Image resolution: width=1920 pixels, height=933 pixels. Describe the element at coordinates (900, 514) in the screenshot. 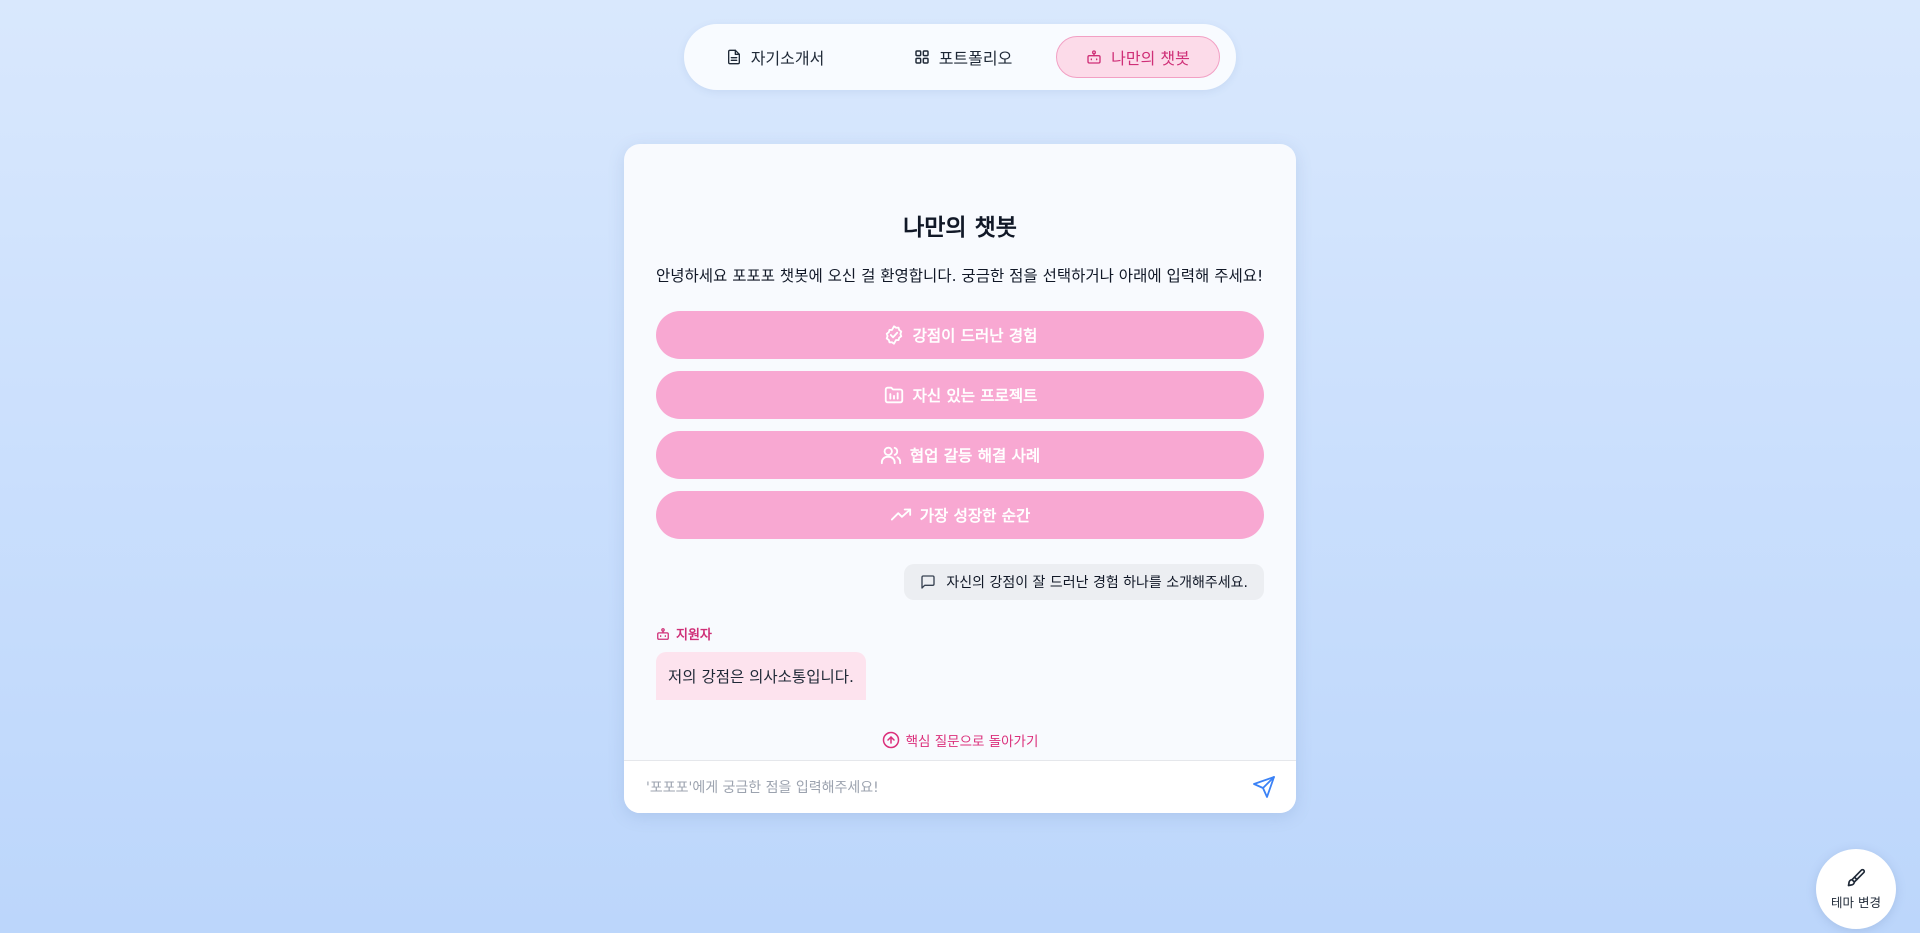

I see `trending-up-icon` at that location.